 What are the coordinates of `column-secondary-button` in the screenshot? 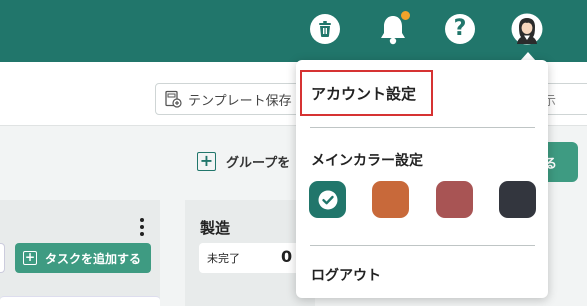 It's located at (2, 258).